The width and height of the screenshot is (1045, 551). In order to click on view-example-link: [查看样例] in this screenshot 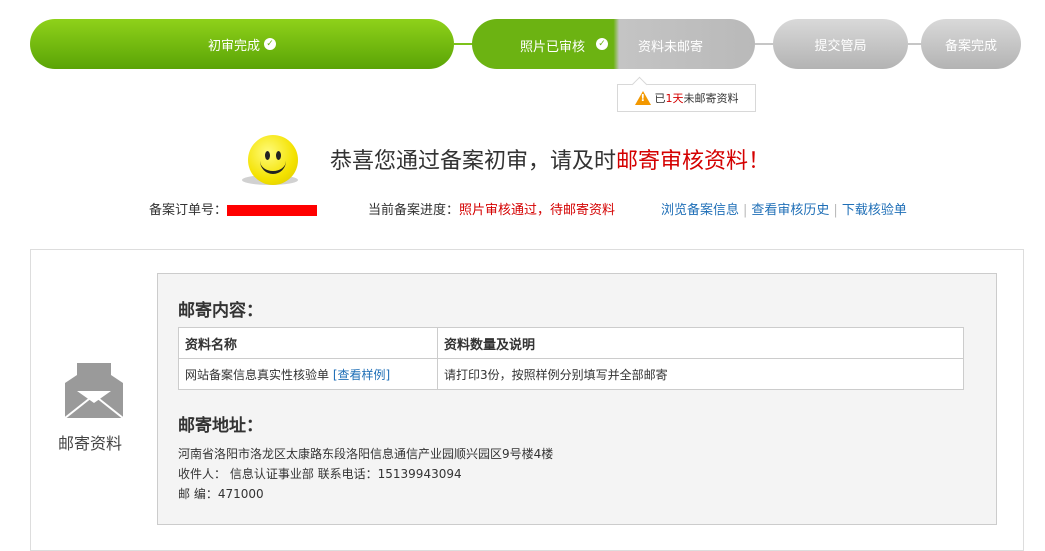, I will do `click(361, 375)`.